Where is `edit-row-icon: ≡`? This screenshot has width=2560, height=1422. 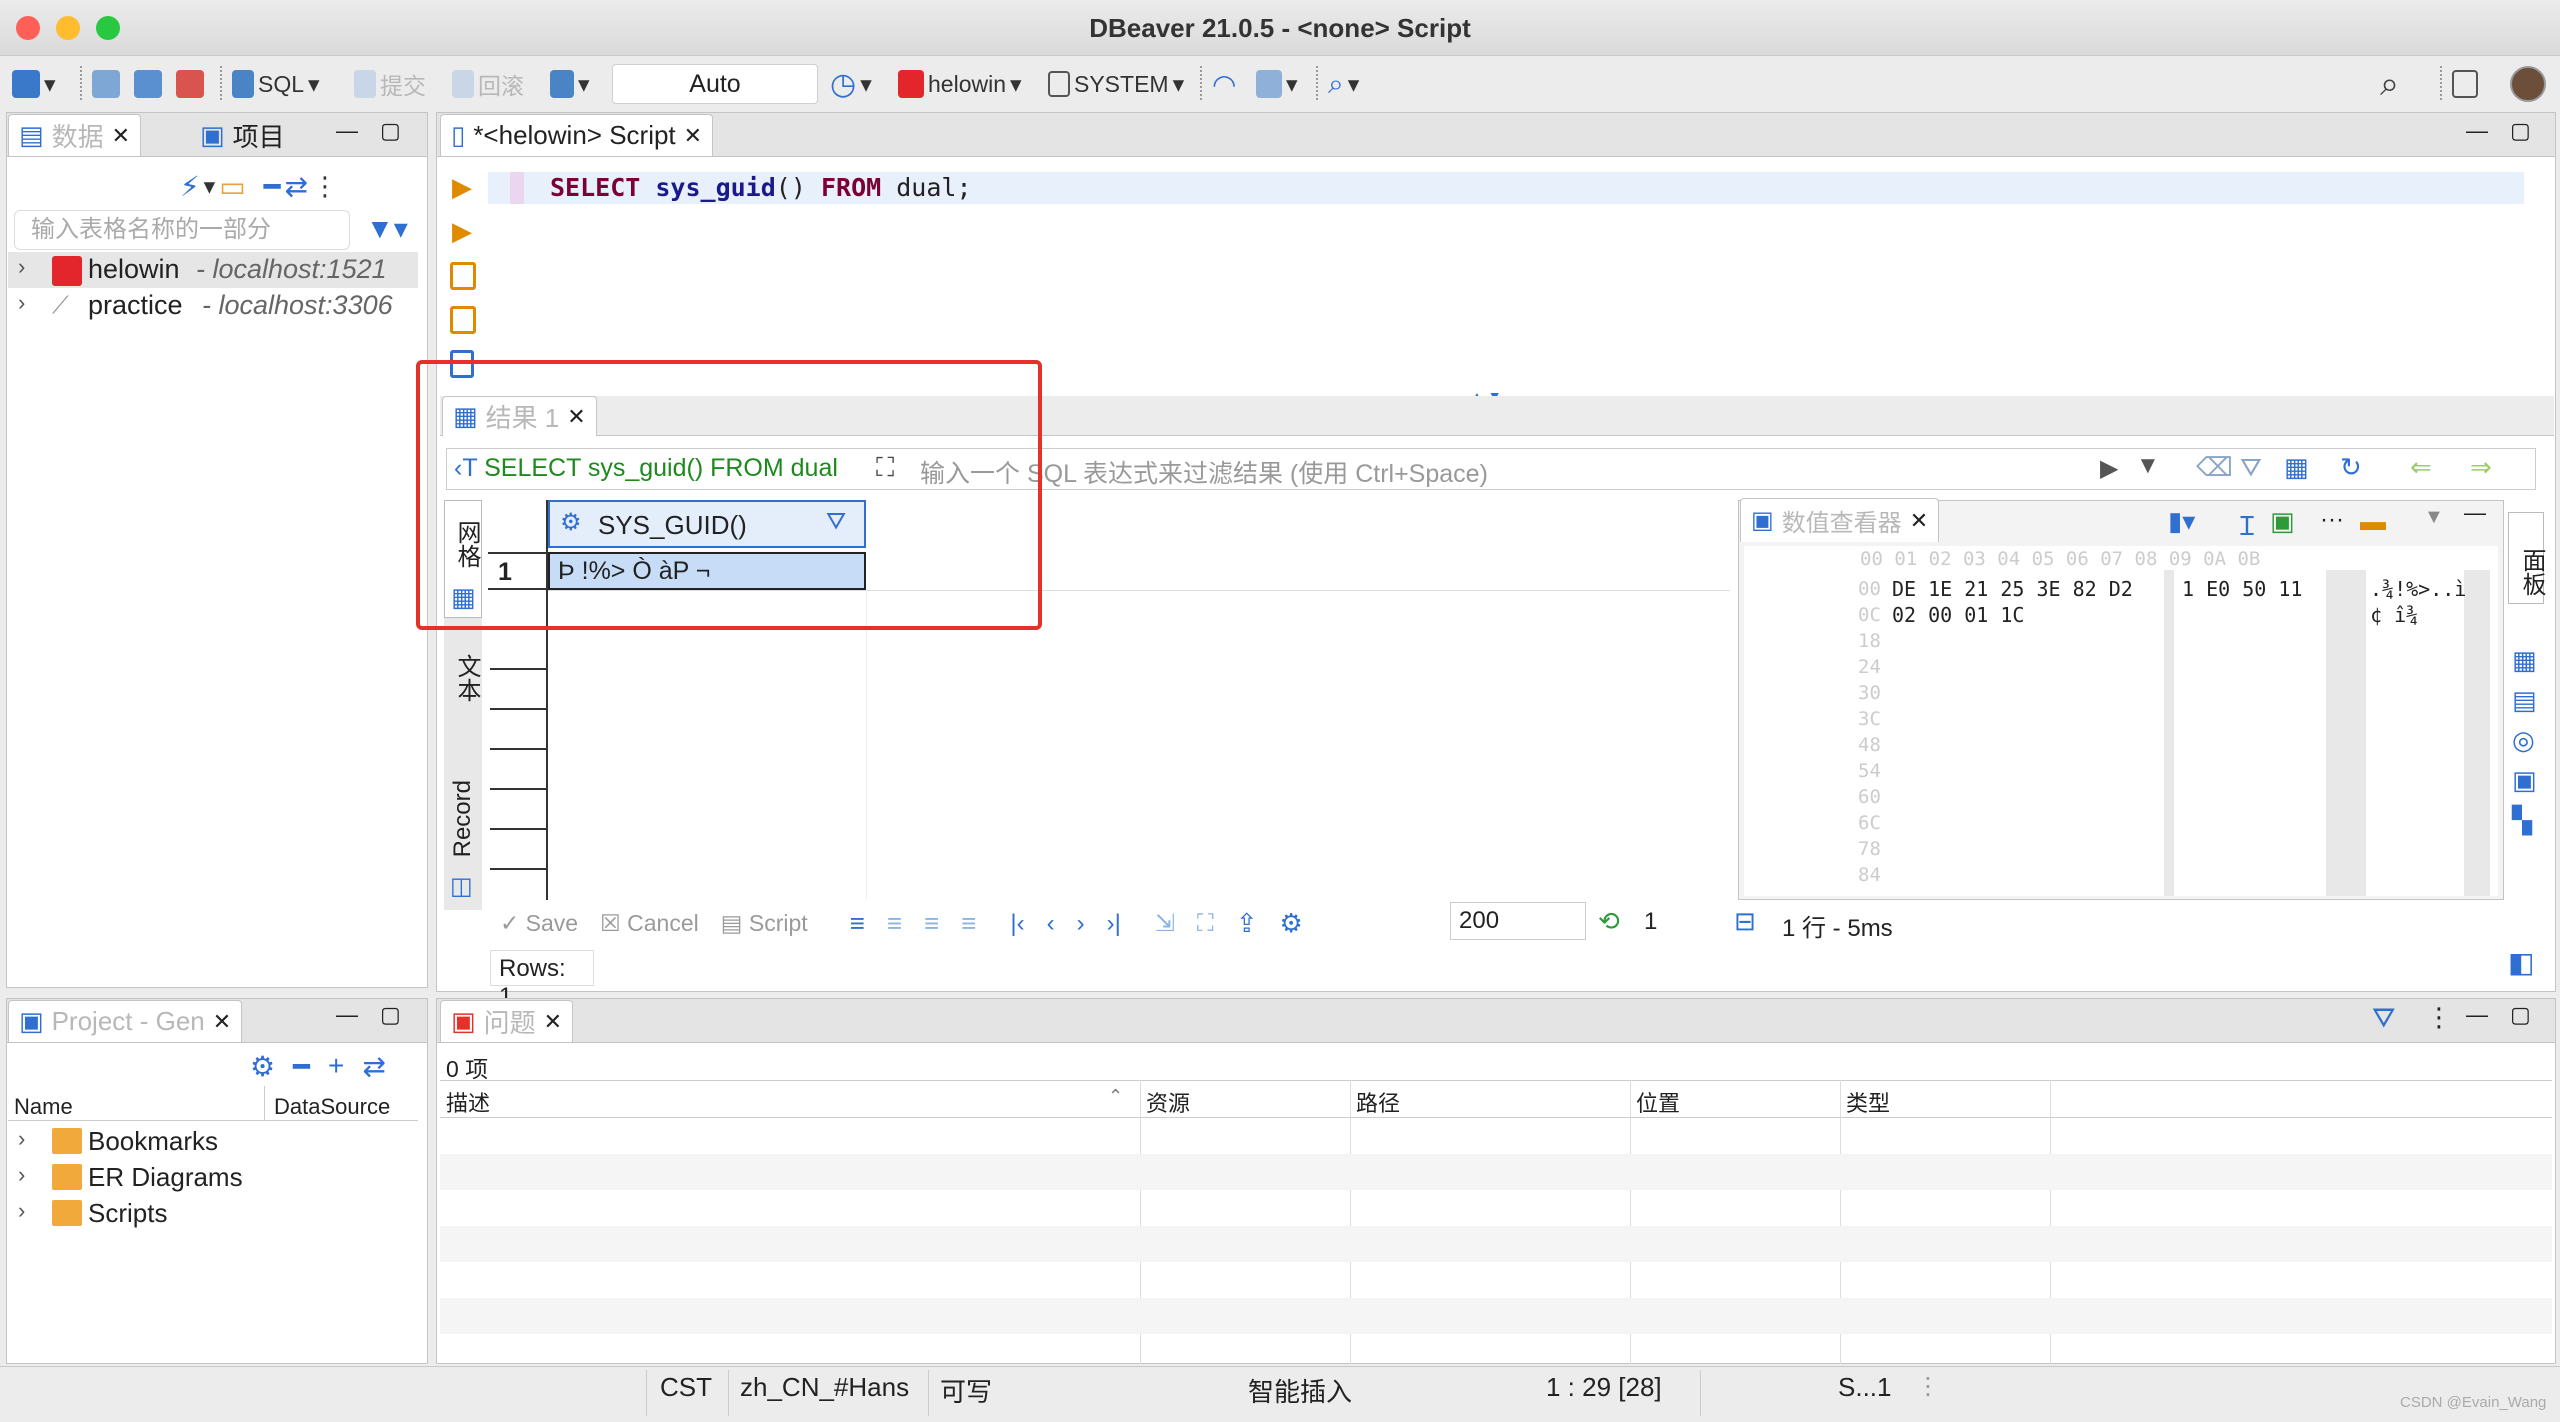
edit-row-icon: ≡ is located at coordinates (857, 923).